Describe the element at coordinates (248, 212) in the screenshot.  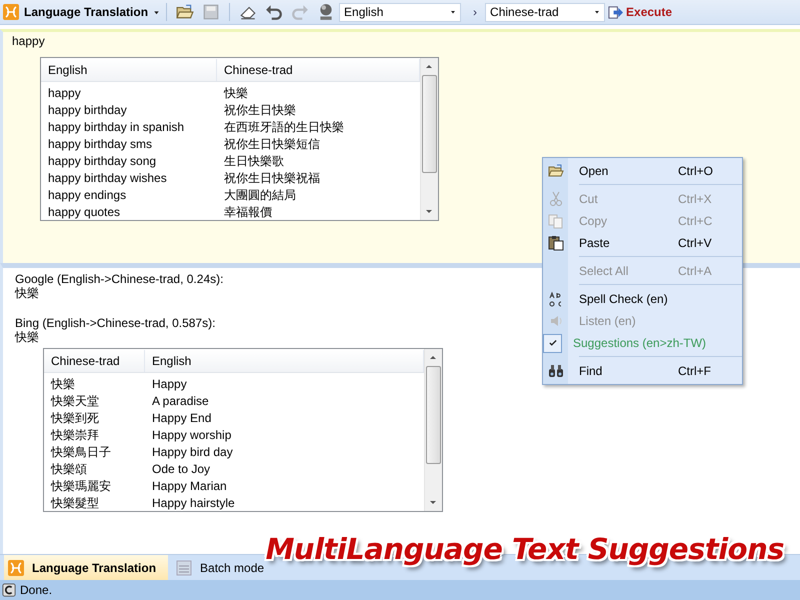
I see `table-cell-text: 幸福報價` at that location.